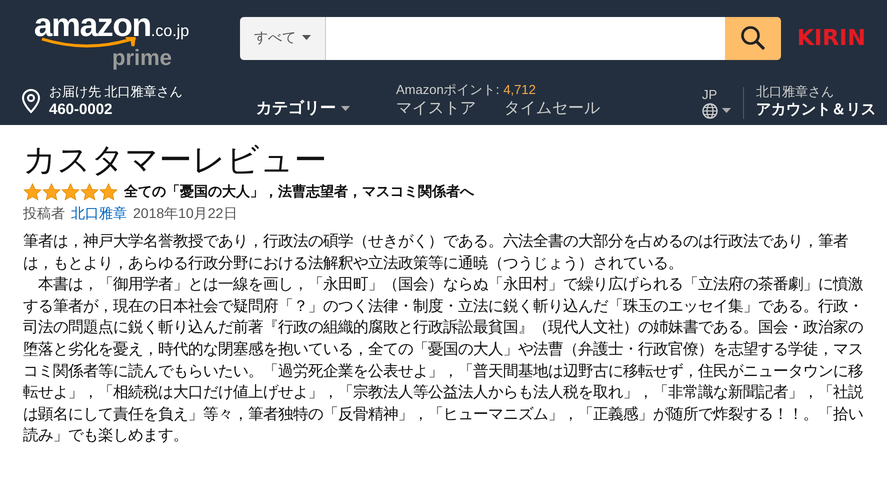  What do you see at coordinates (525, 38) in the screenshot?
I see `search-field` at bounding box center [525, 38].